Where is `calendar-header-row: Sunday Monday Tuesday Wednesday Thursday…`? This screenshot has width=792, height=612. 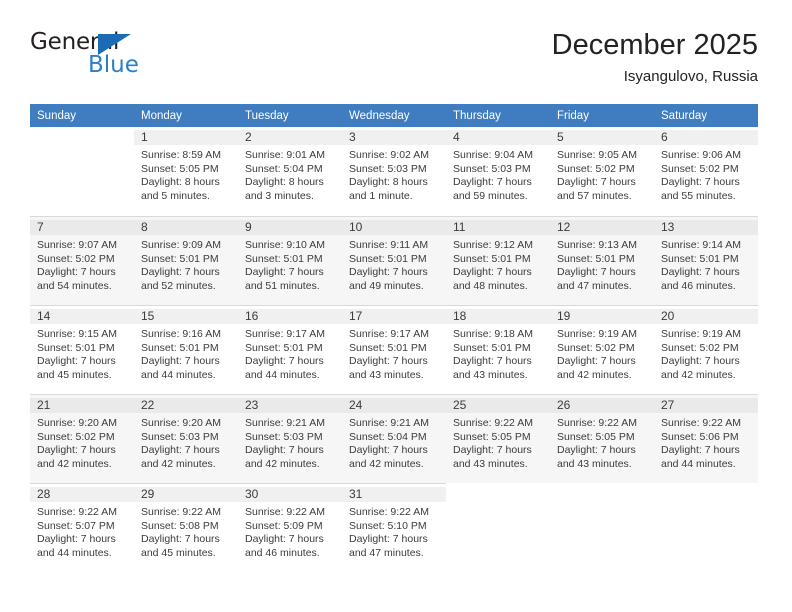 calendar-header-row: Sunday Monday Tuesday Wednesday Thursday… is located at coordinates (394, 115).